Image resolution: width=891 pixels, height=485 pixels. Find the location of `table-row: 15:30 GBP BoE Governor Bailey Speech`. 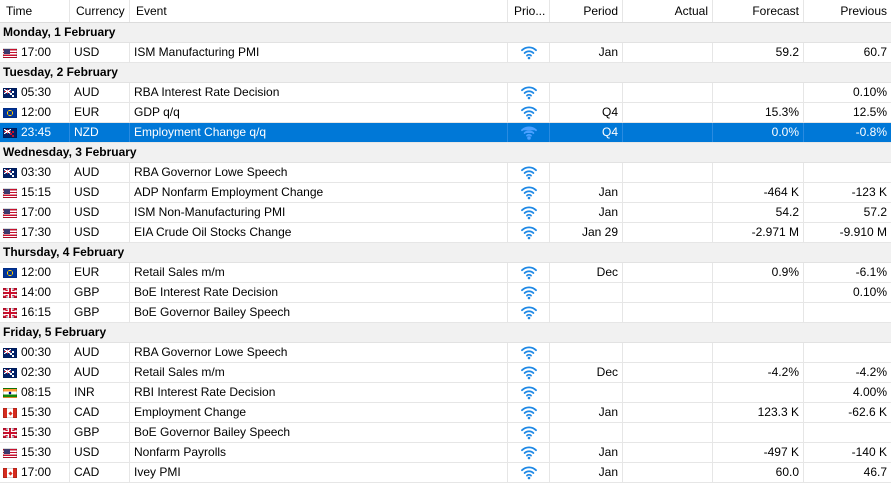

table-row: 15:30 GBP BoE Governor Bailey Speech is located at coordinates (445, 433).